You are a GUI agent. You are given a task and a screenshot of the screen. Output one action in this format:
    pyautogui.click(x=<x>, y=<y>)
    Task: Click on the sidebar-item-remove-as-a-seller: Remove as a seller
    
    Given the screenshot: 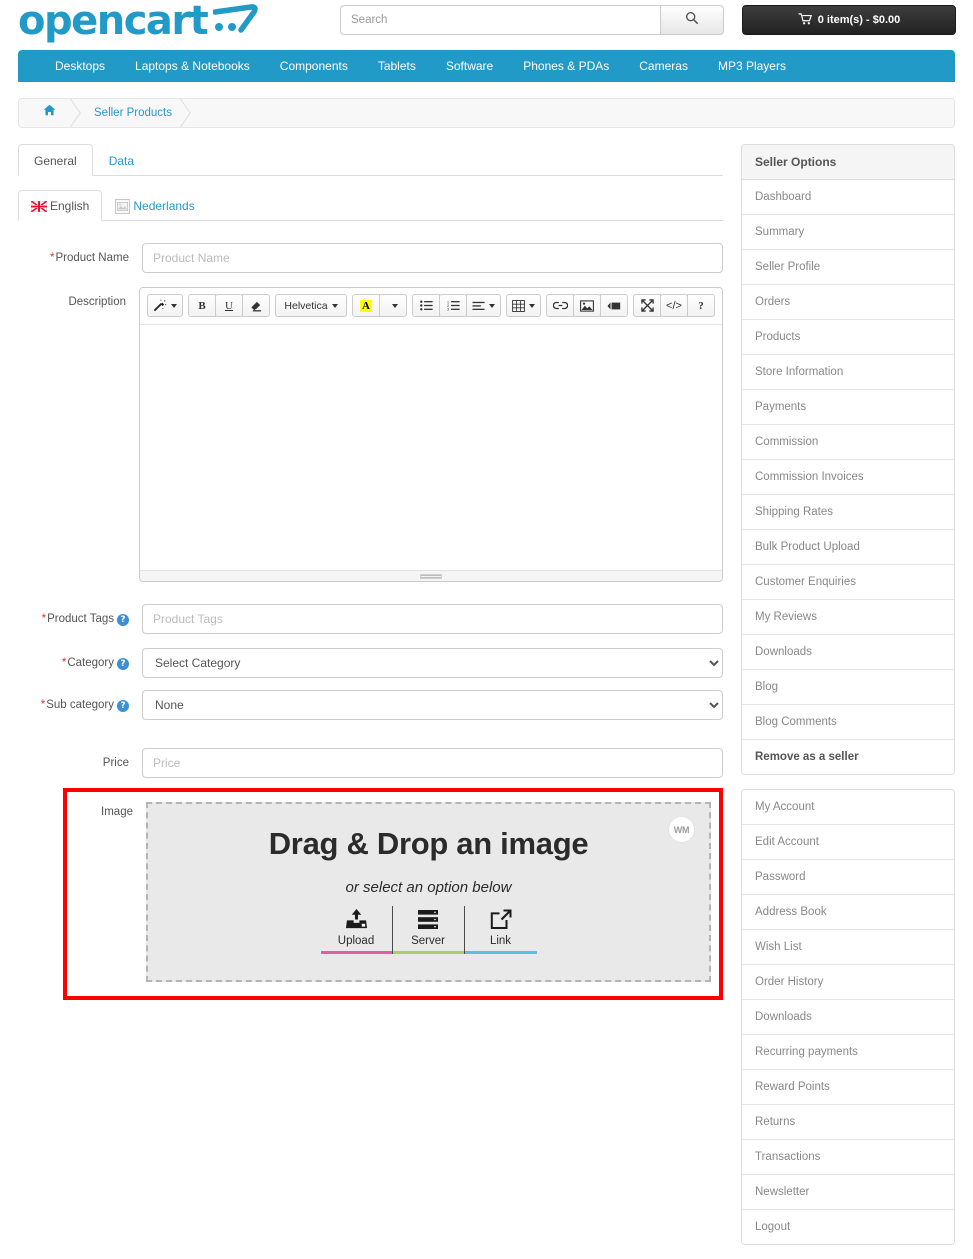 What is the action you would take?
    pyautogui.click(x=848, y=757)
    